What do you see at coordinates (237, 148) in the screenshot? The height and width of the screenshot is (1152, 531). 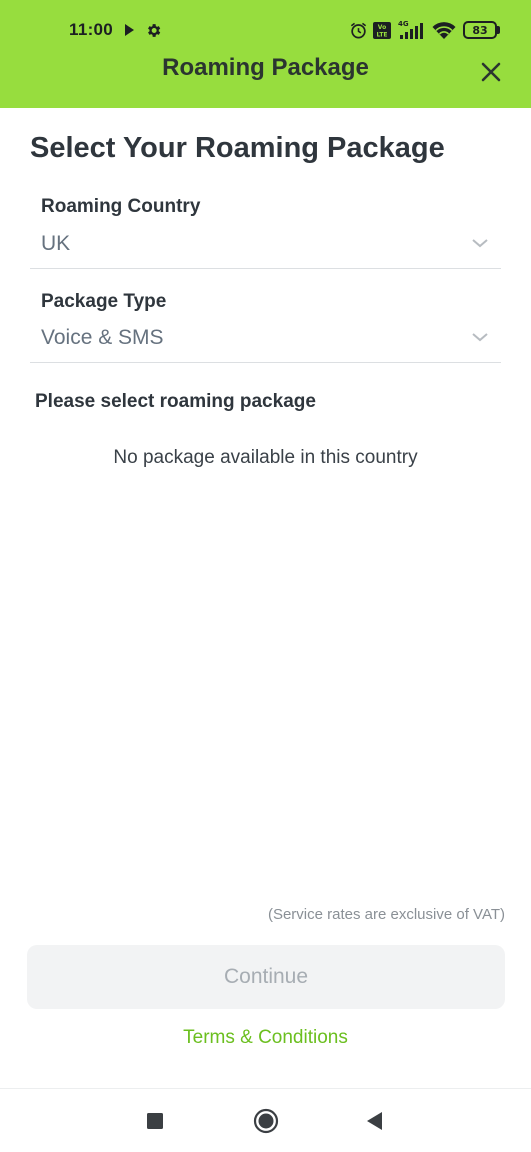 I see `page-title: Select Your Roaming Package` at bounding box center [237, 148].